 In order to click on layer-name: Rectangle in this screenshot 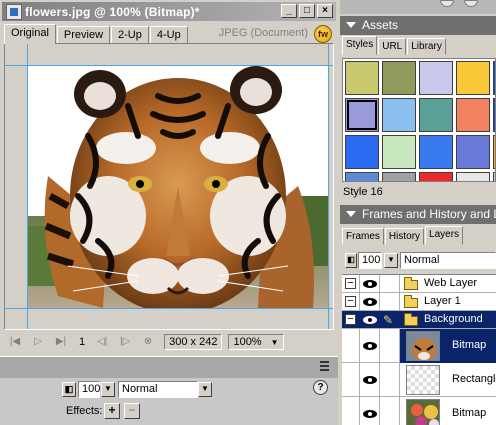, I will do `click(474, 379)`.